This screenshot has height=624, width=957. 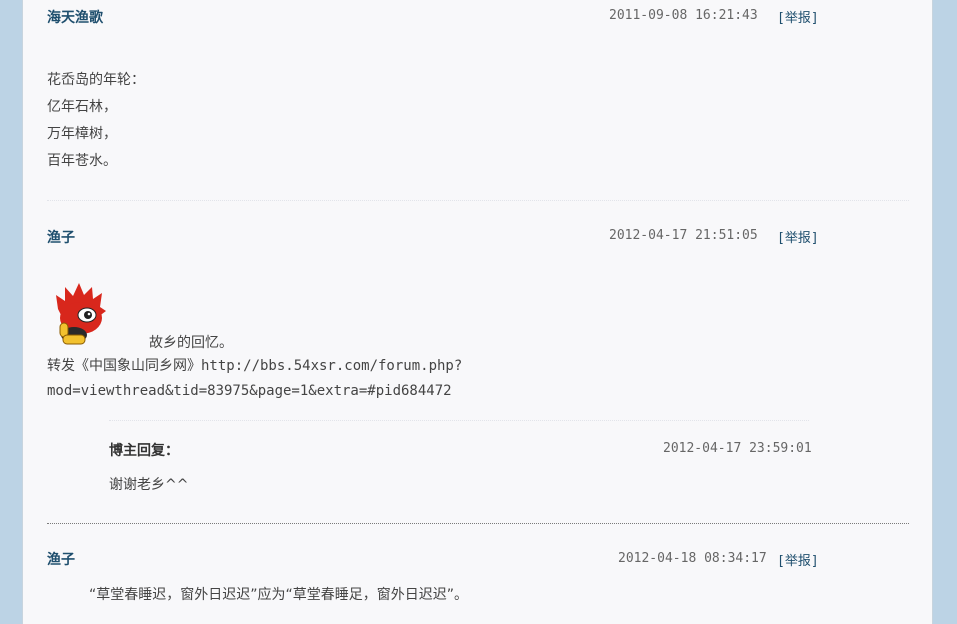 What do you see at coordinates (82, 107) in the screenshot?
I see `comment-line: 亿年石林，` at bounding box center [82, 107].